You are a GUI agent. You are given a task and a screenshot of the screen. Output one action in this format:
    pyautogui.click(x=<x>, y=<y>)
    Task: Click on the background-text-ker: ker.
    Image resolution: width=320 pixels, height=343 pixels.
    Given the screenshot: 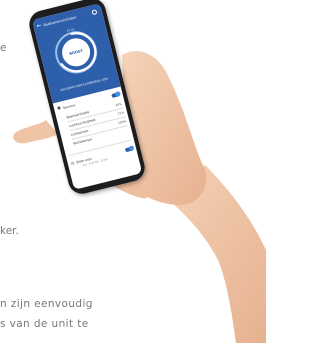 What is the action you would take?
    pyautogui.click(x=9, y=231)
    